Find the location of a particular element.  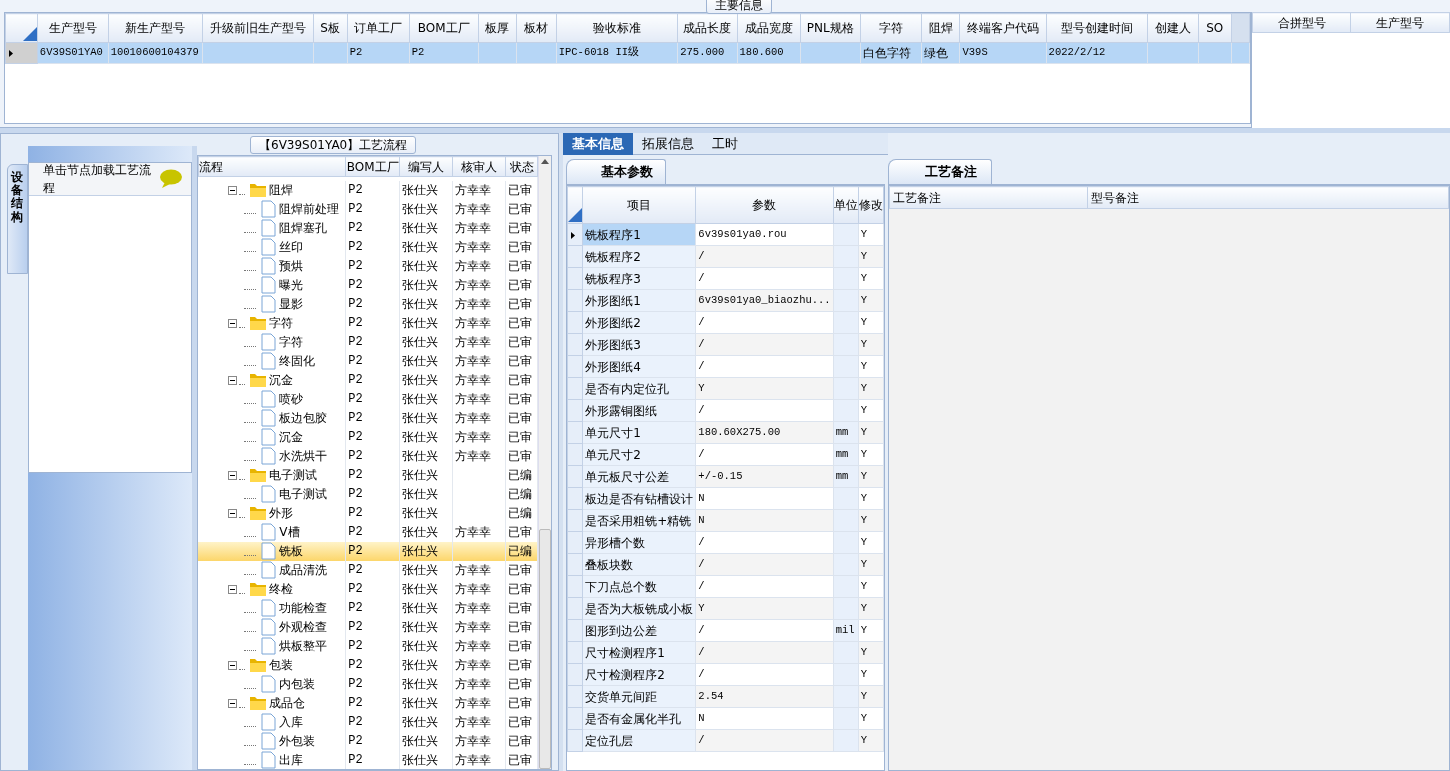

hint-bar: 单击节点加载工艺流程 is located at coordinates (109, 179).